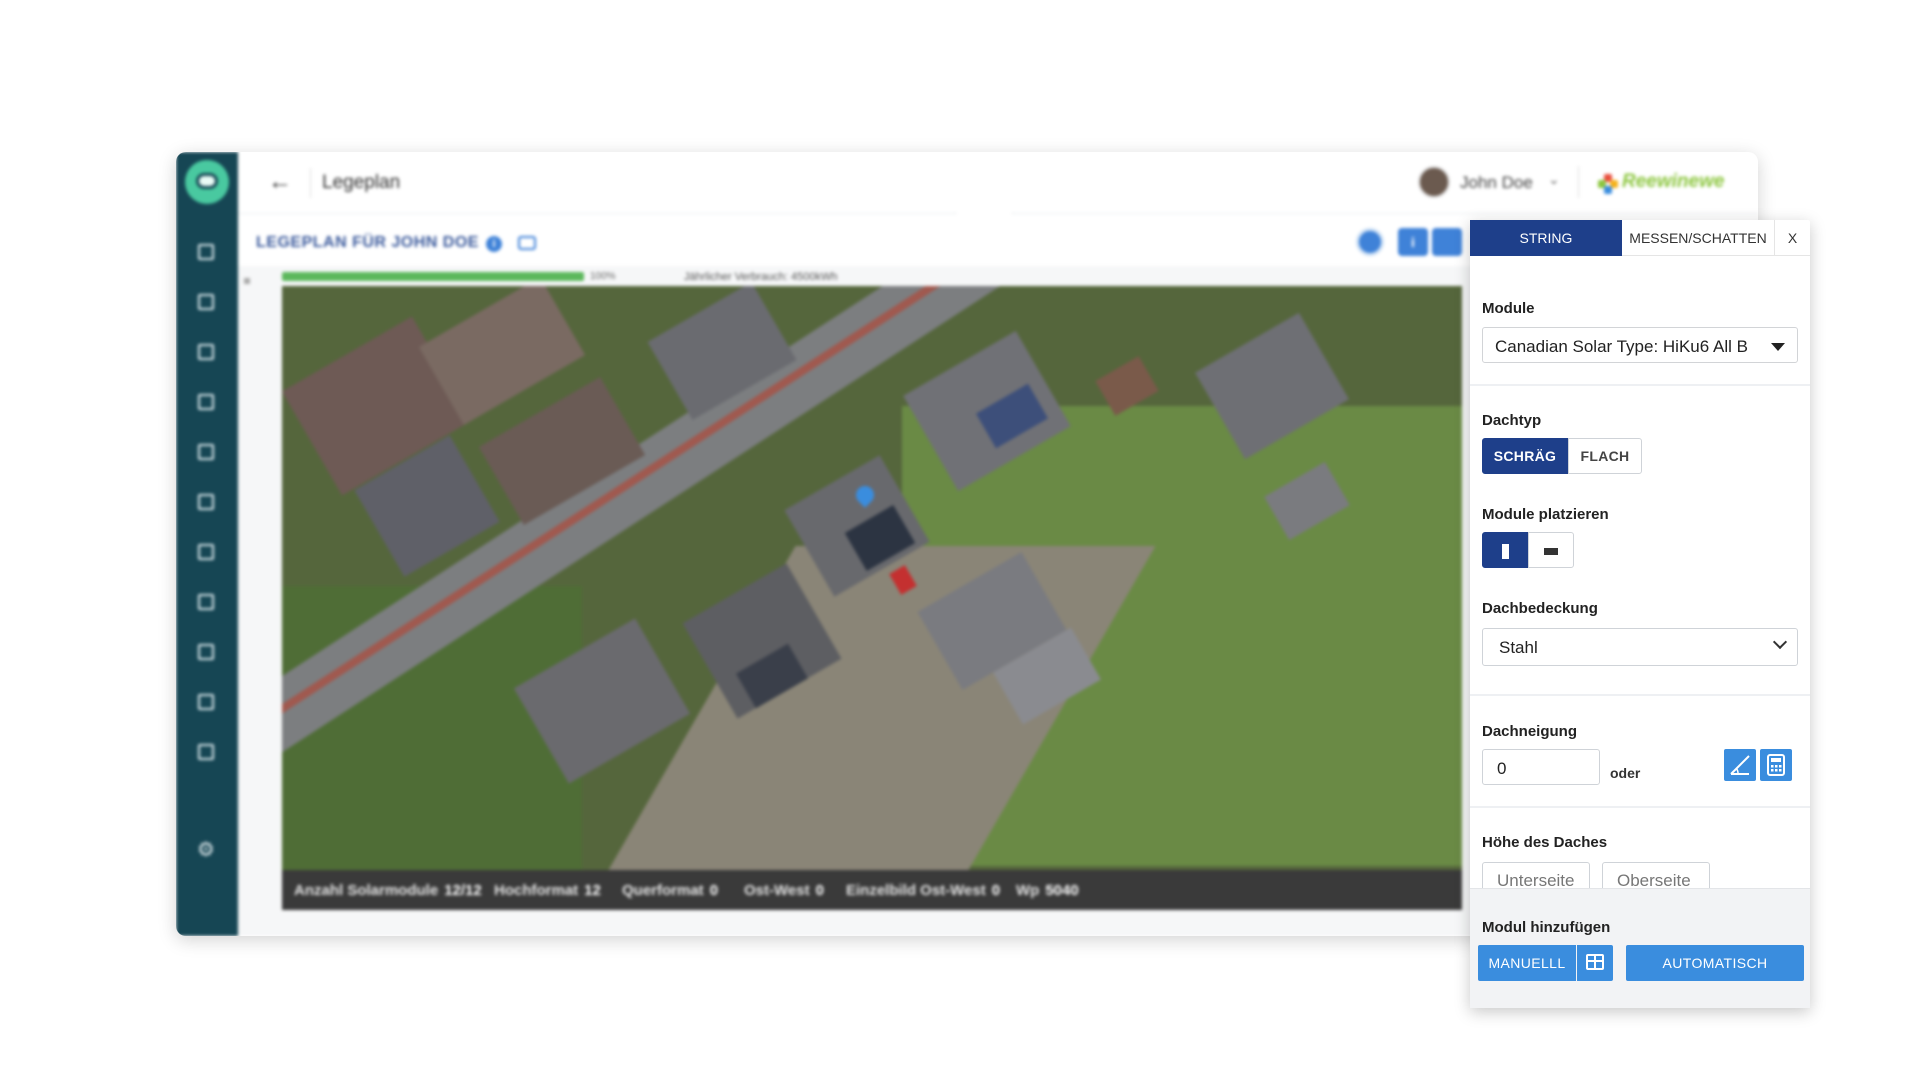 The image size is (1920, 1080). What do you see at coordinates (1715, 963) in the screenshot?
I see `automatic-add-button: AUTOMATISCH` at bounding box center [1715, 963].